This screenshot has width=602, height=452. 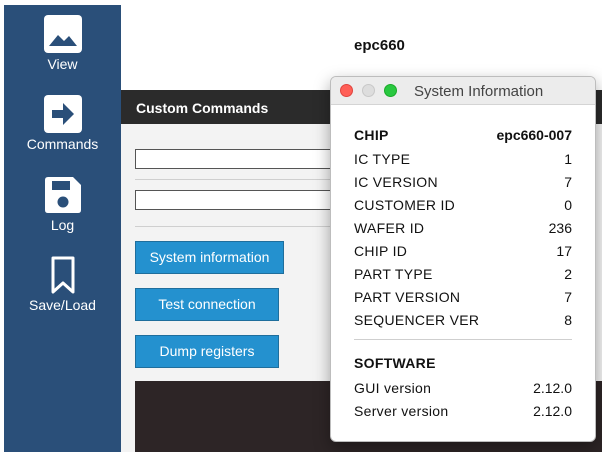 I want to click on software-header: SOFTWARE, so click(x=395, y=363).